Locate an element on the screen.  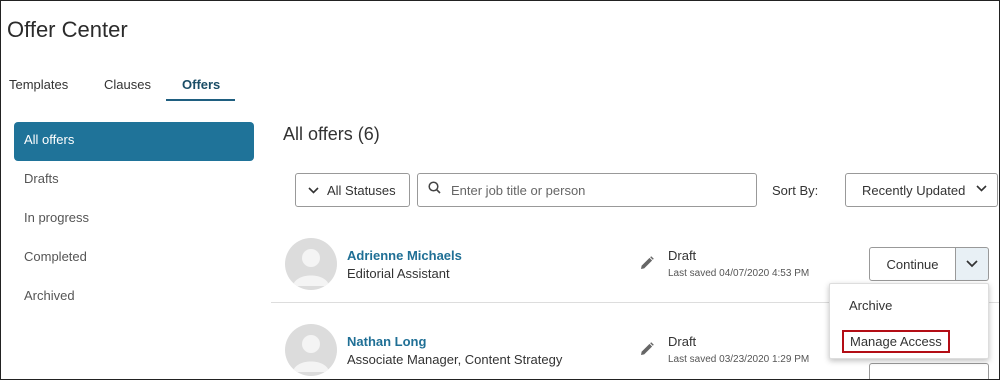
menu-item-manage-access: Manage Access is located at coordinates (896, 341).